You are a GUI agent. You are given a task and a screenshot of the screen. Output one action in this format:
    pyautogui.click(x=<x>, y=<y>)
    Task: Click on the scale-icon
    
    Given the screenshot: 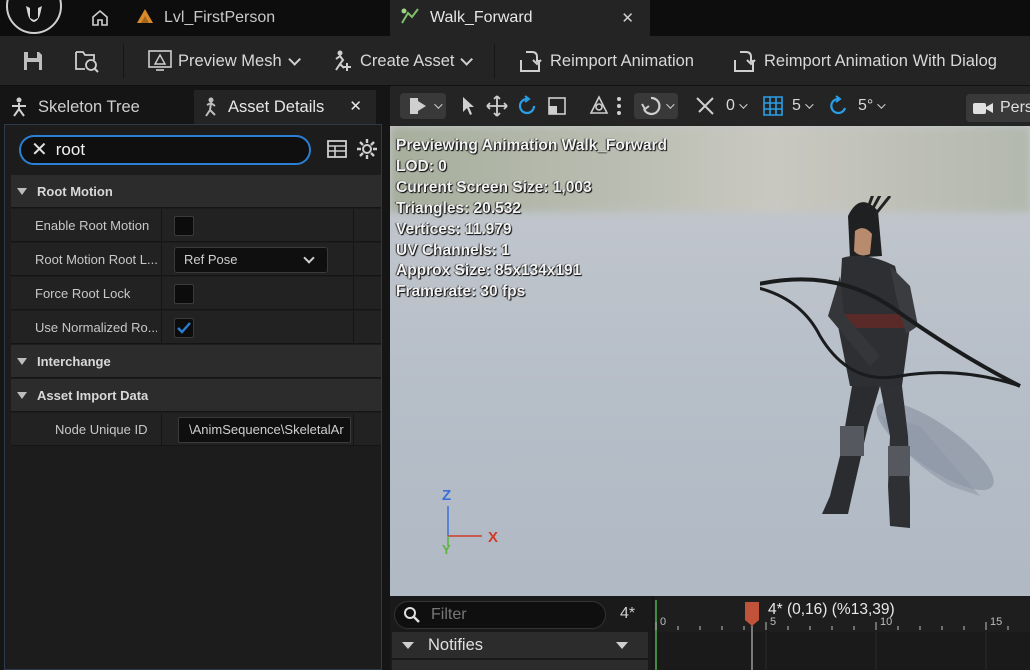 What is the action you would take?
    pyautogui.click(x=557, y=106)
    